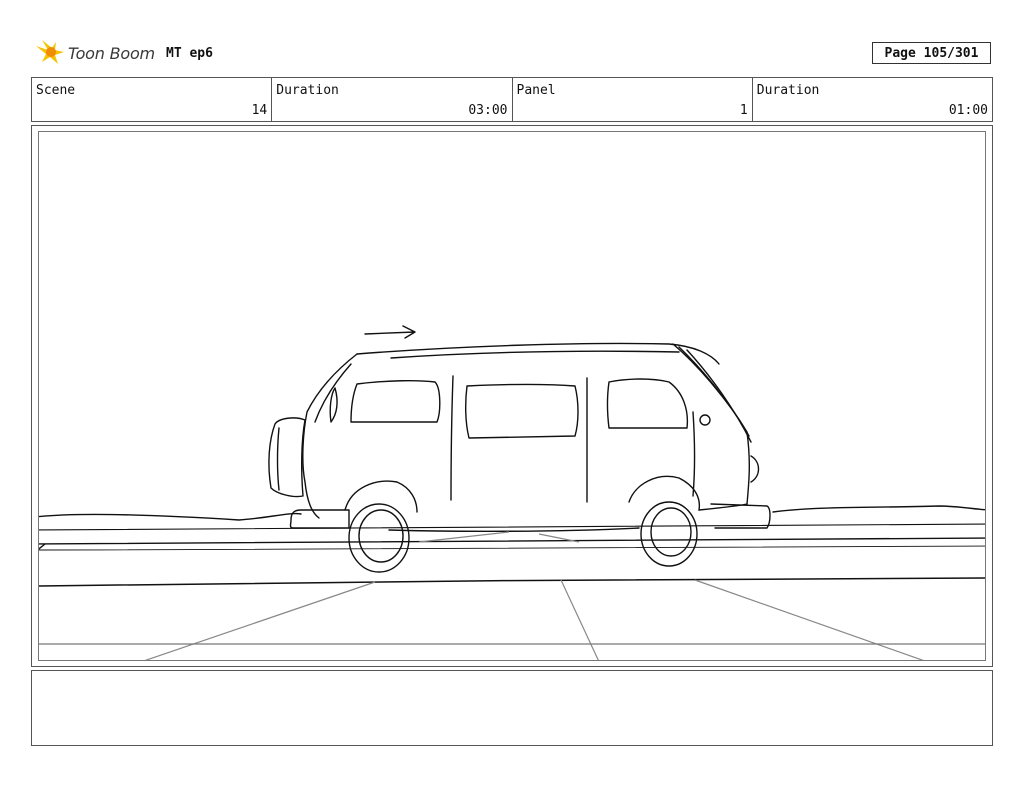 Image resolution: width=1024 pixels, height=793 pixels. I want to click on horizon-line-left, so click(170, 516).